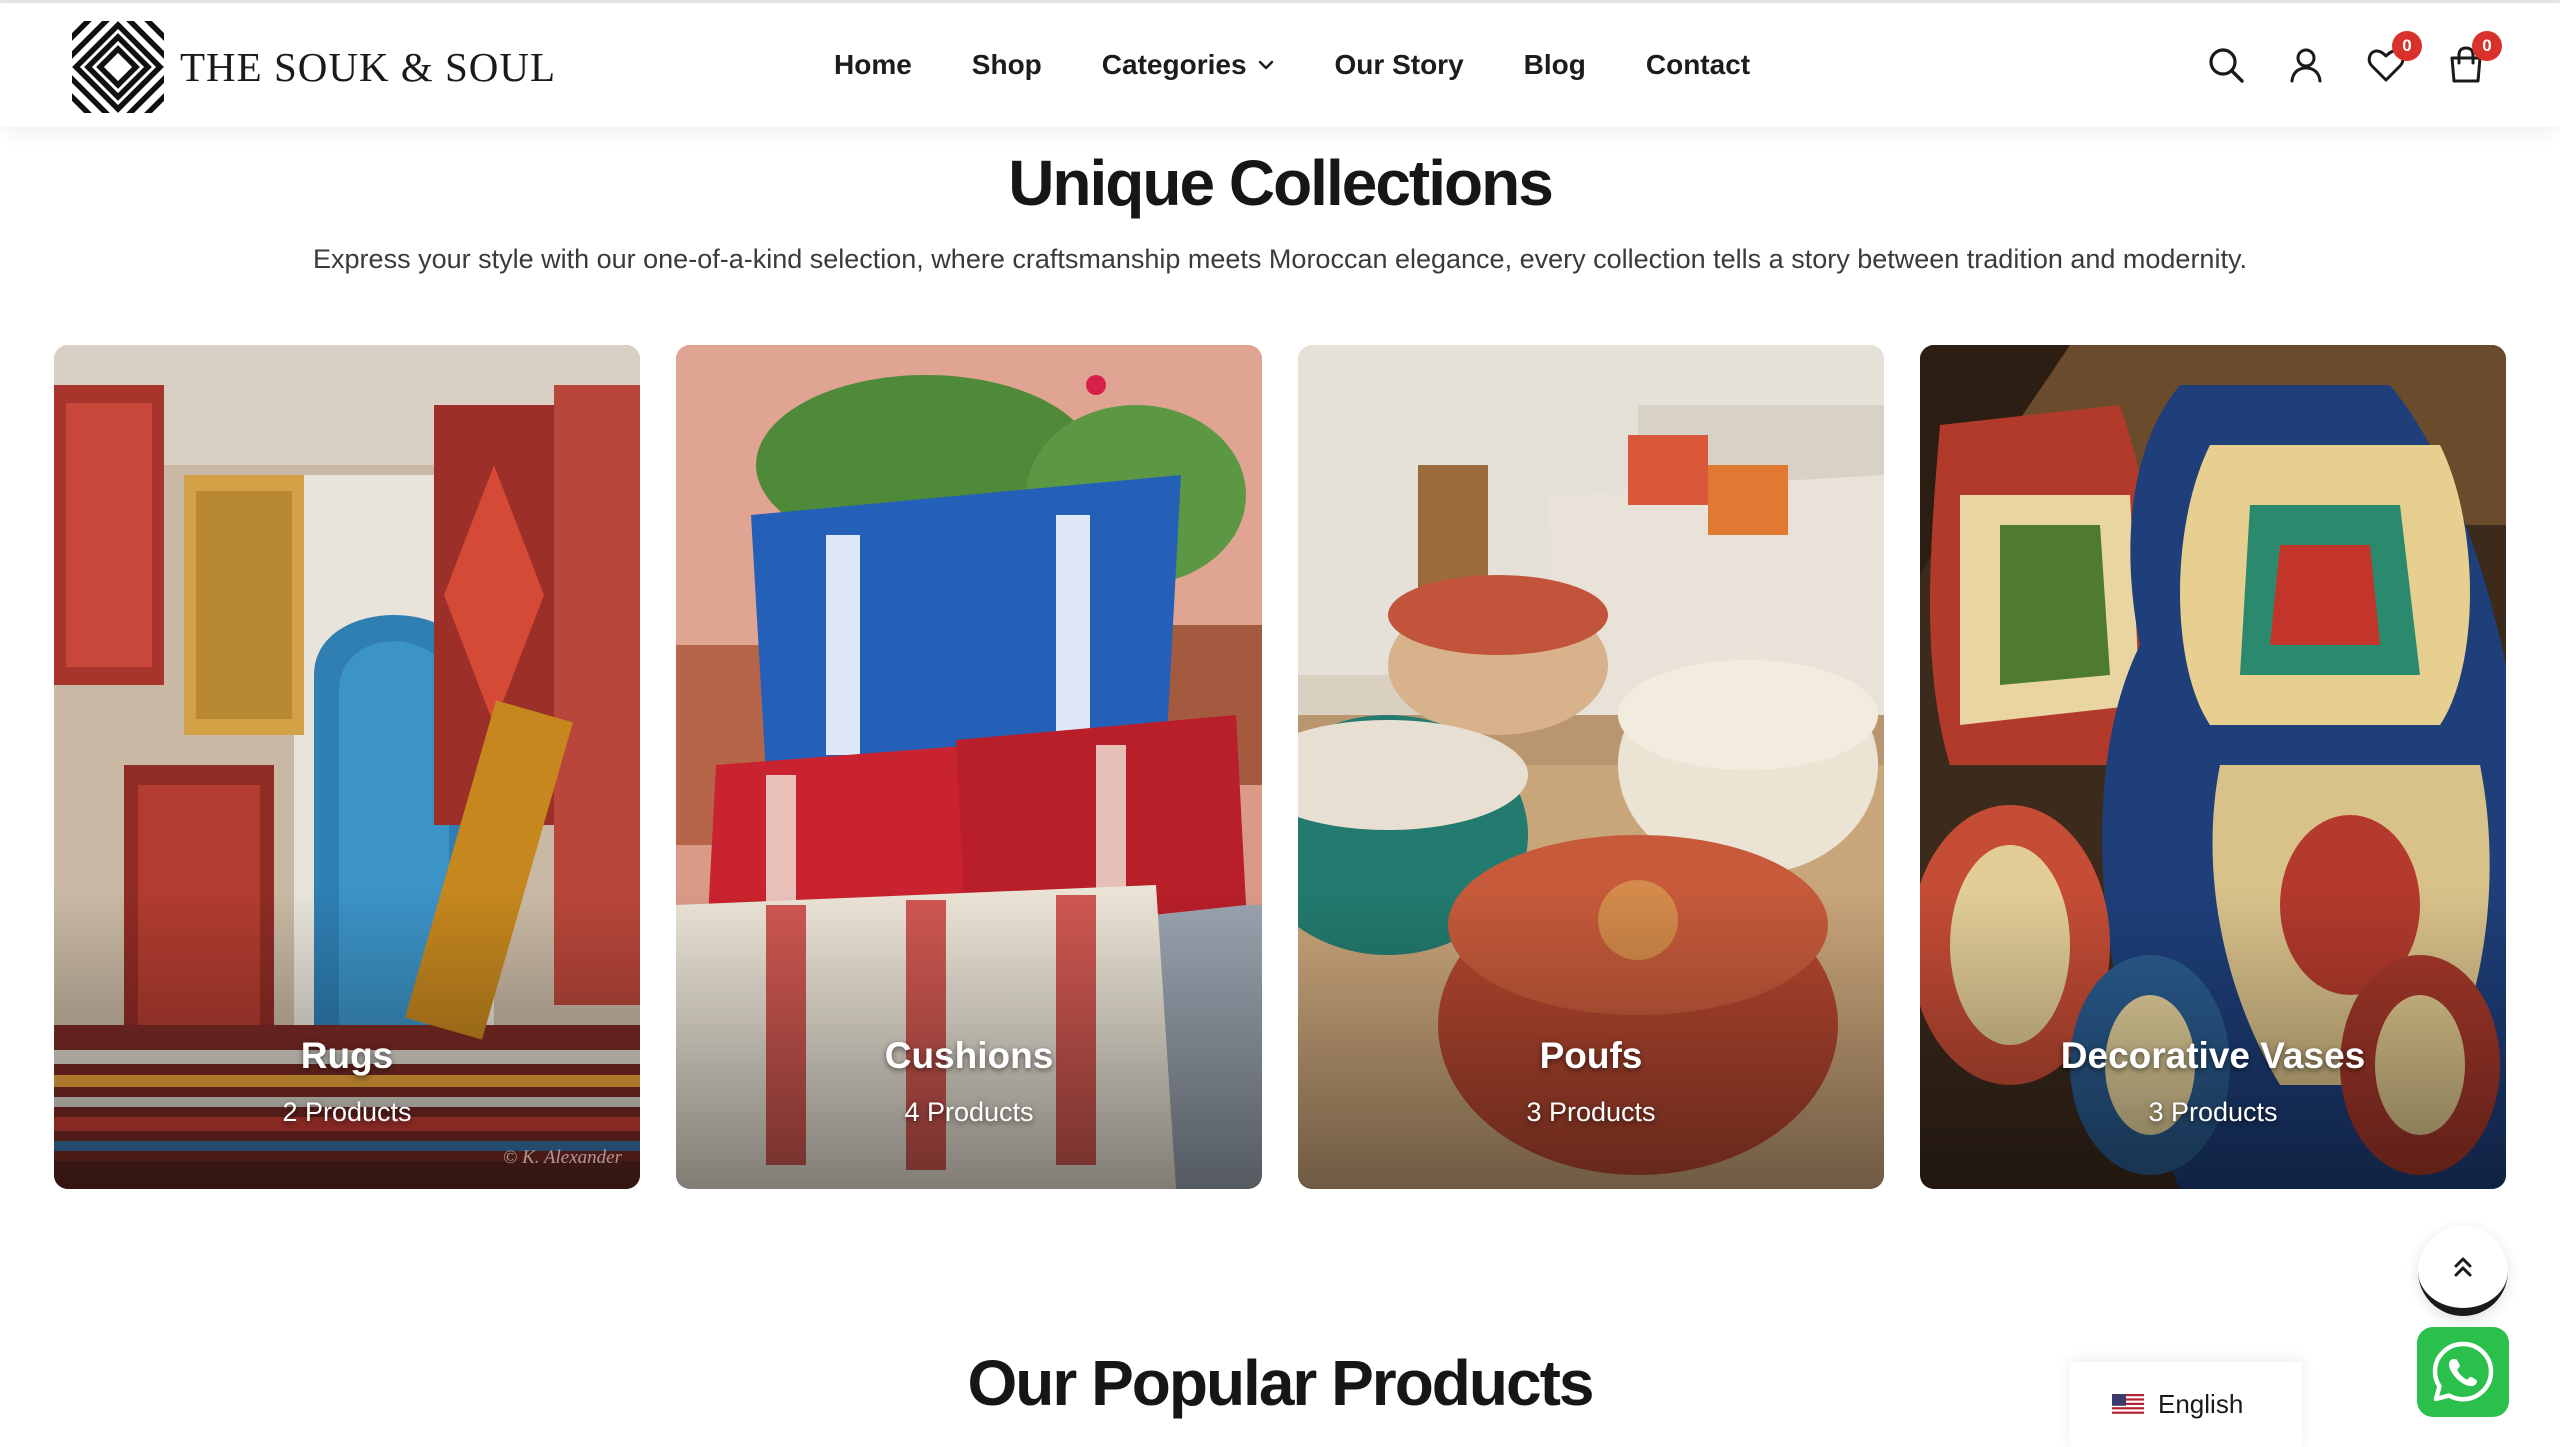  What do you see at coordinates (368, 67) in the screenshot?
I see `brand-name: THE SOUK & SOUL` at bounding box center [368, 67].